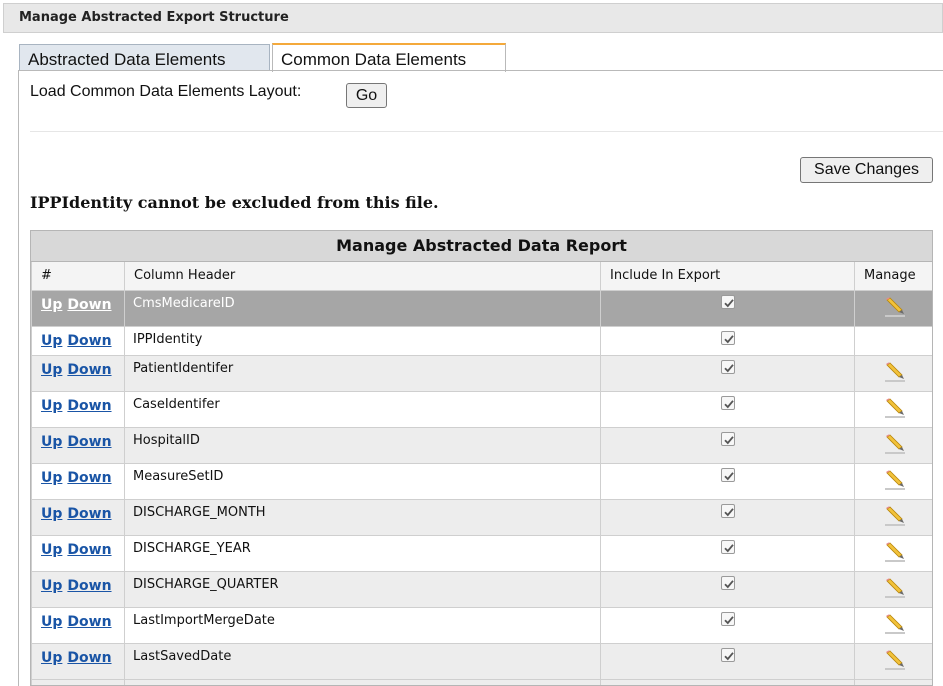 This screenshot has height=686, width=943. I want to click on table-row: Up Down IPPIdentity, so click(481, 340).